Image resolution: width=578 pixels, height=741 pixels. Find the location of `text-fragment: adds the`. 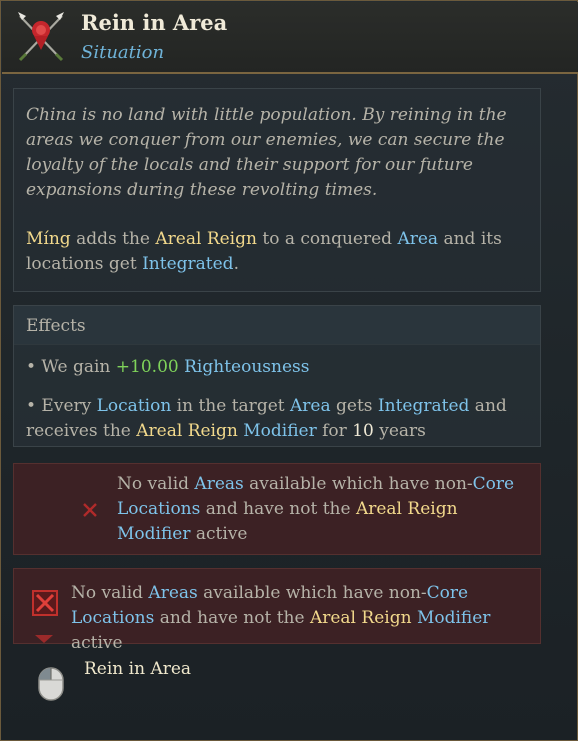

text-fragment: adds the is located at coordinates (113, 239).